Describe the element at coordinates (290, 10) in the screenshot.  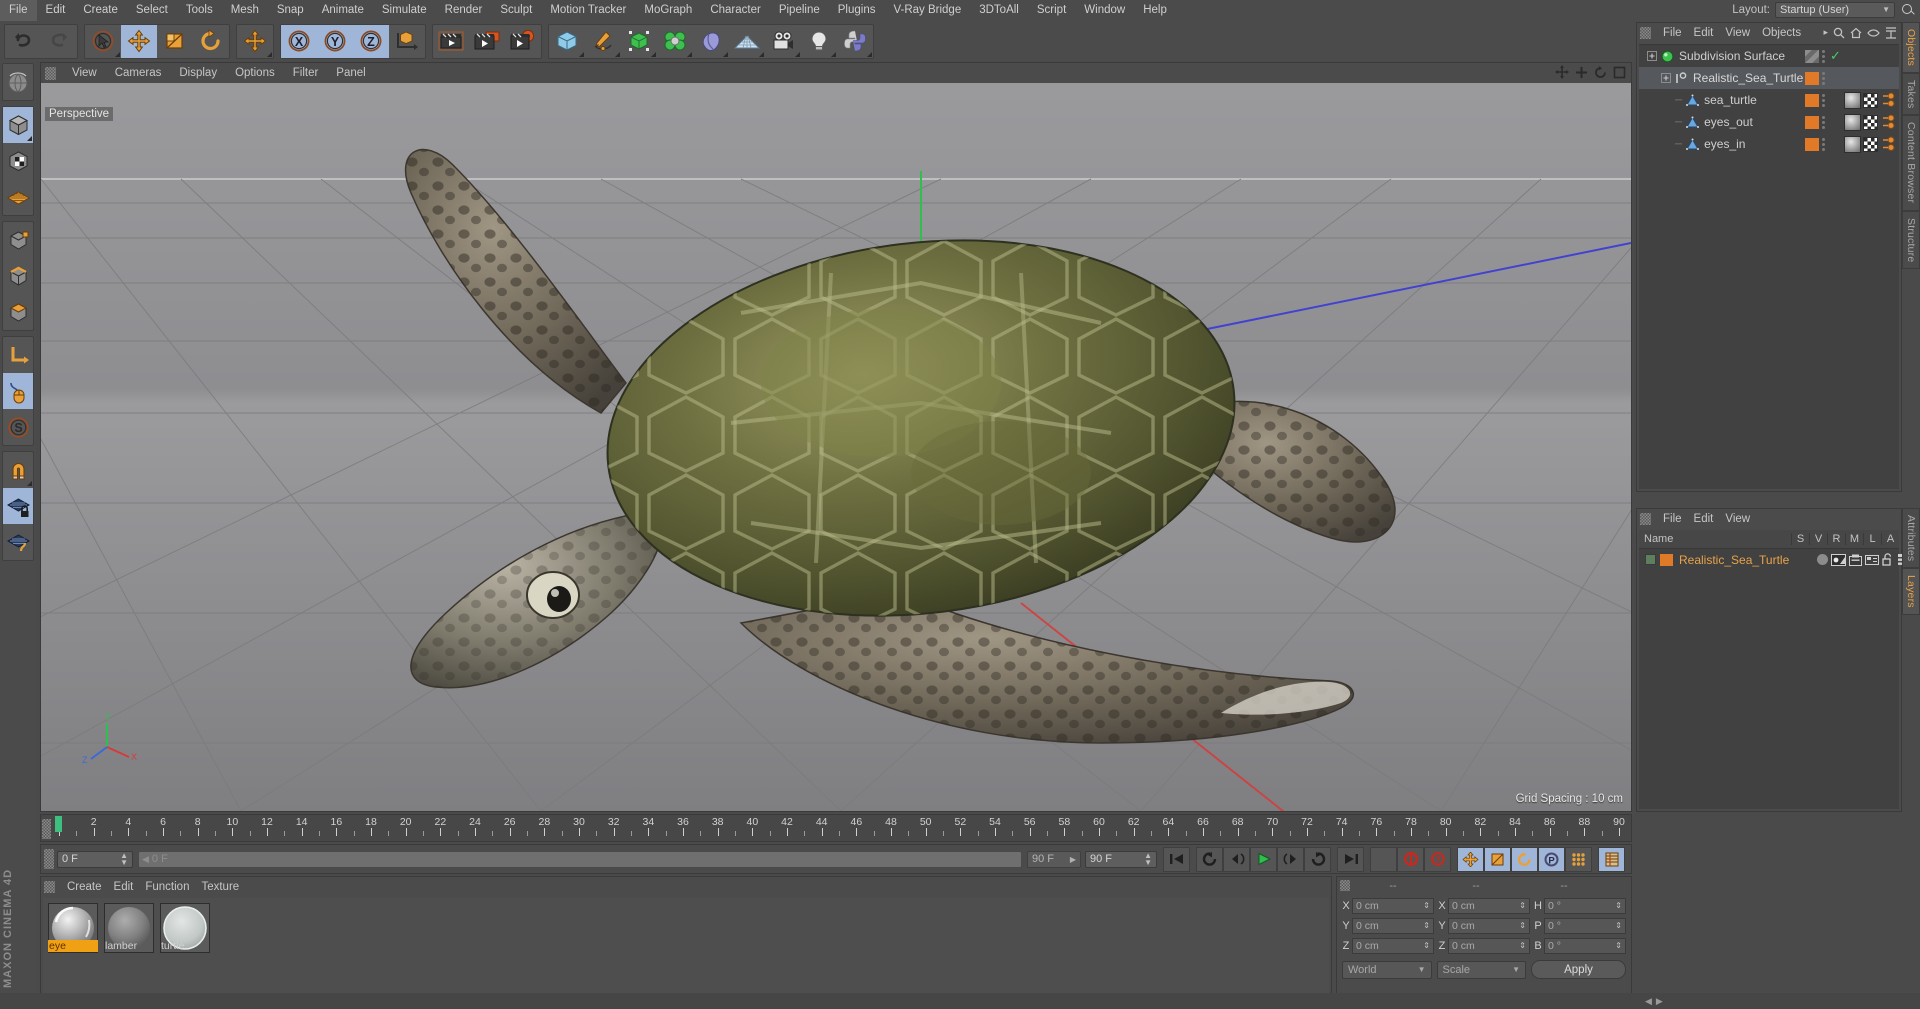
I see `menu-item-snap: Snap` at that location.